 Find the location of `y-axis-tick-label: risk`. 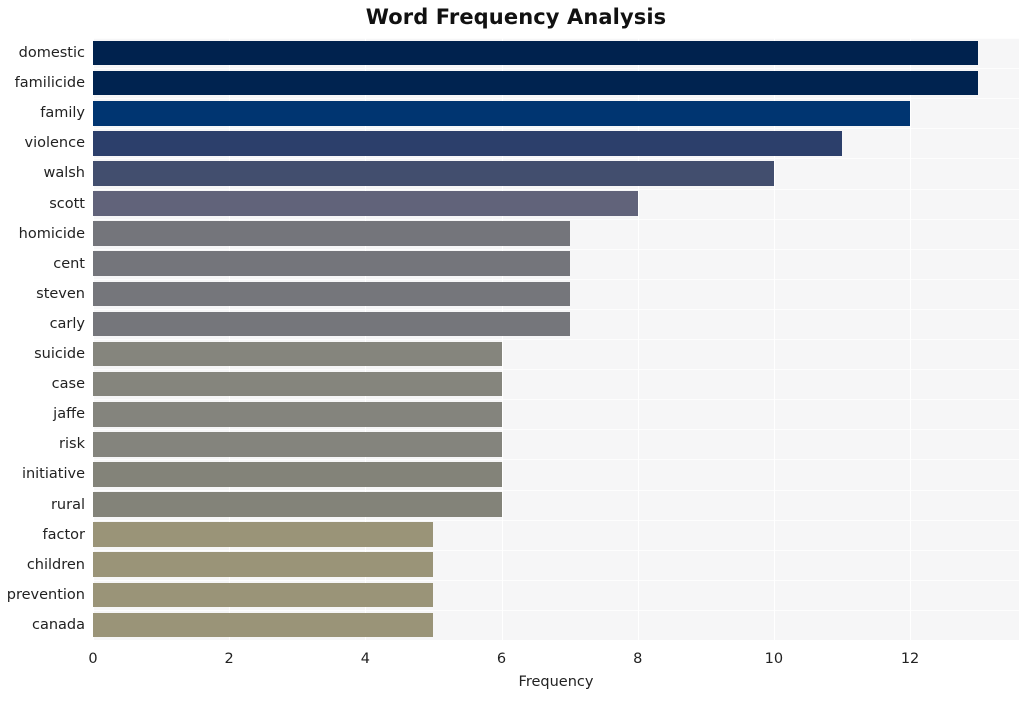

y-axis-tick-label: risk is located at coordinates (72, 444).